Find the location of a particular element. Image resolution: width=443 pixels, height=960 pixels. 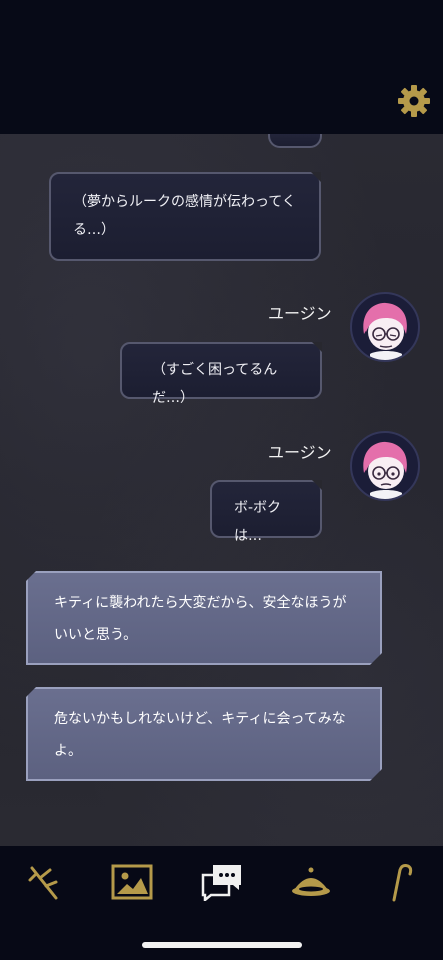

nav-dome-button is located at coordinates (311, 882).